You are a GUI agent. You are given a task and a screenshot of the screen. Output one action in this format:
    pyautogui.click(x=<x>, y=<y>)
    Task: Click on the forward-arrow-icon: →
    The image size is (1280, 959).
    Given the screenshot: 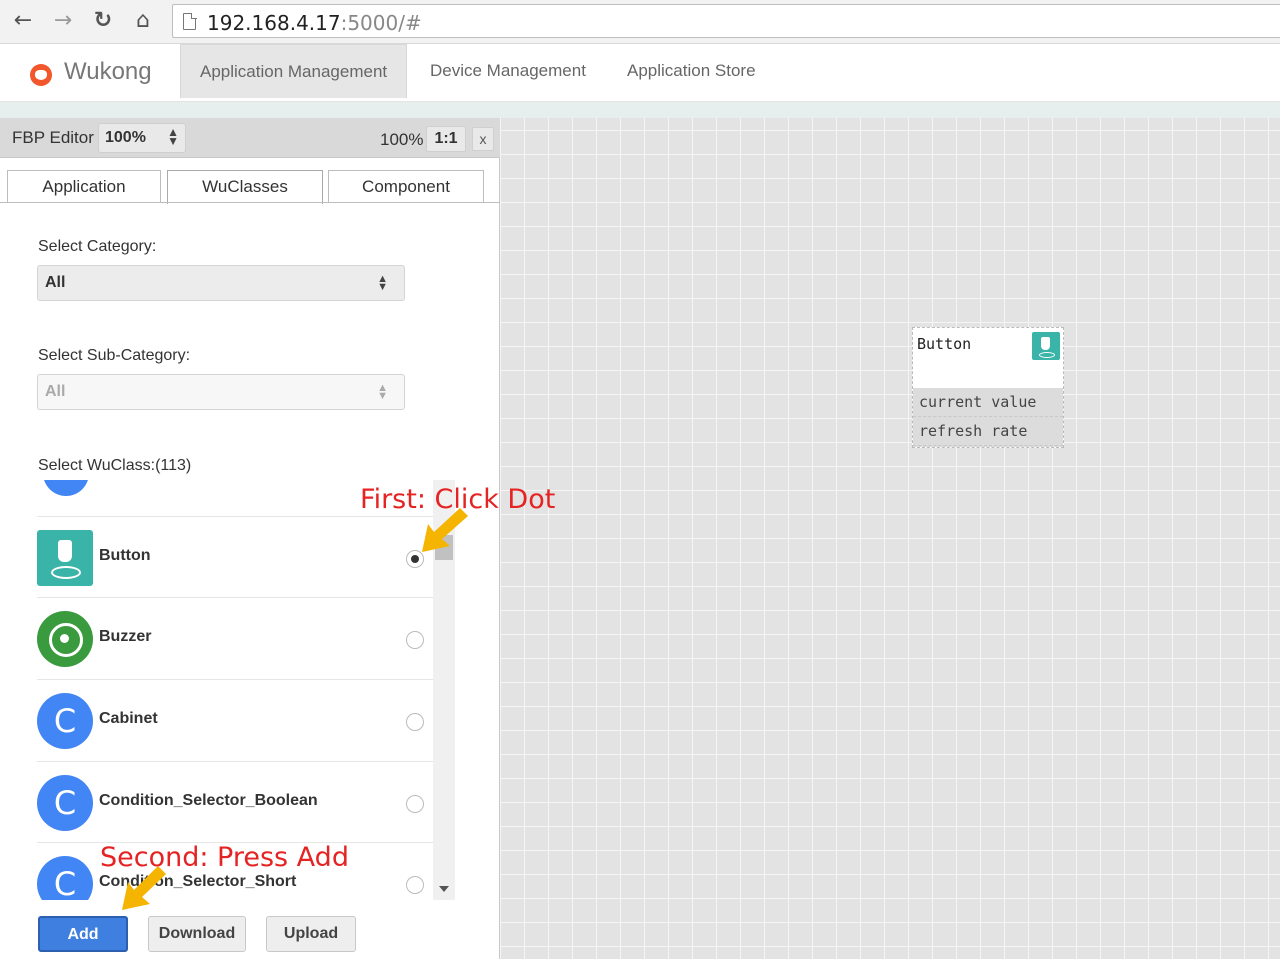 What is the action you would take?
    pyautogui.click(x=63, y=21)
    